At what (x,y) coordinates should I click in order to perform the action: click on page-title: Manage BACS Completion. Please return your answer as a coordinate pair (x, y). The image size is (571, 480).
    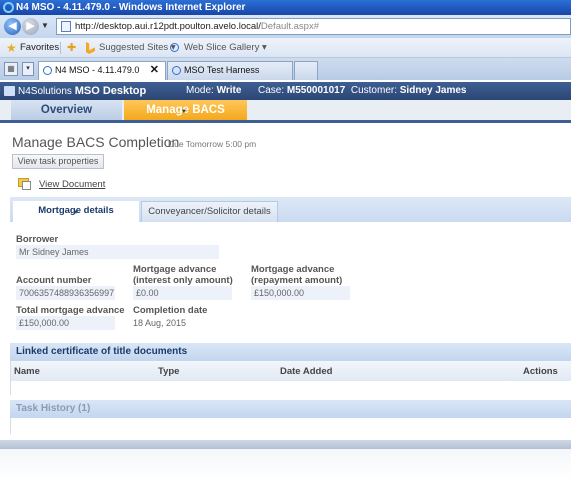
    Looking at the image, I should click on (96, 142).